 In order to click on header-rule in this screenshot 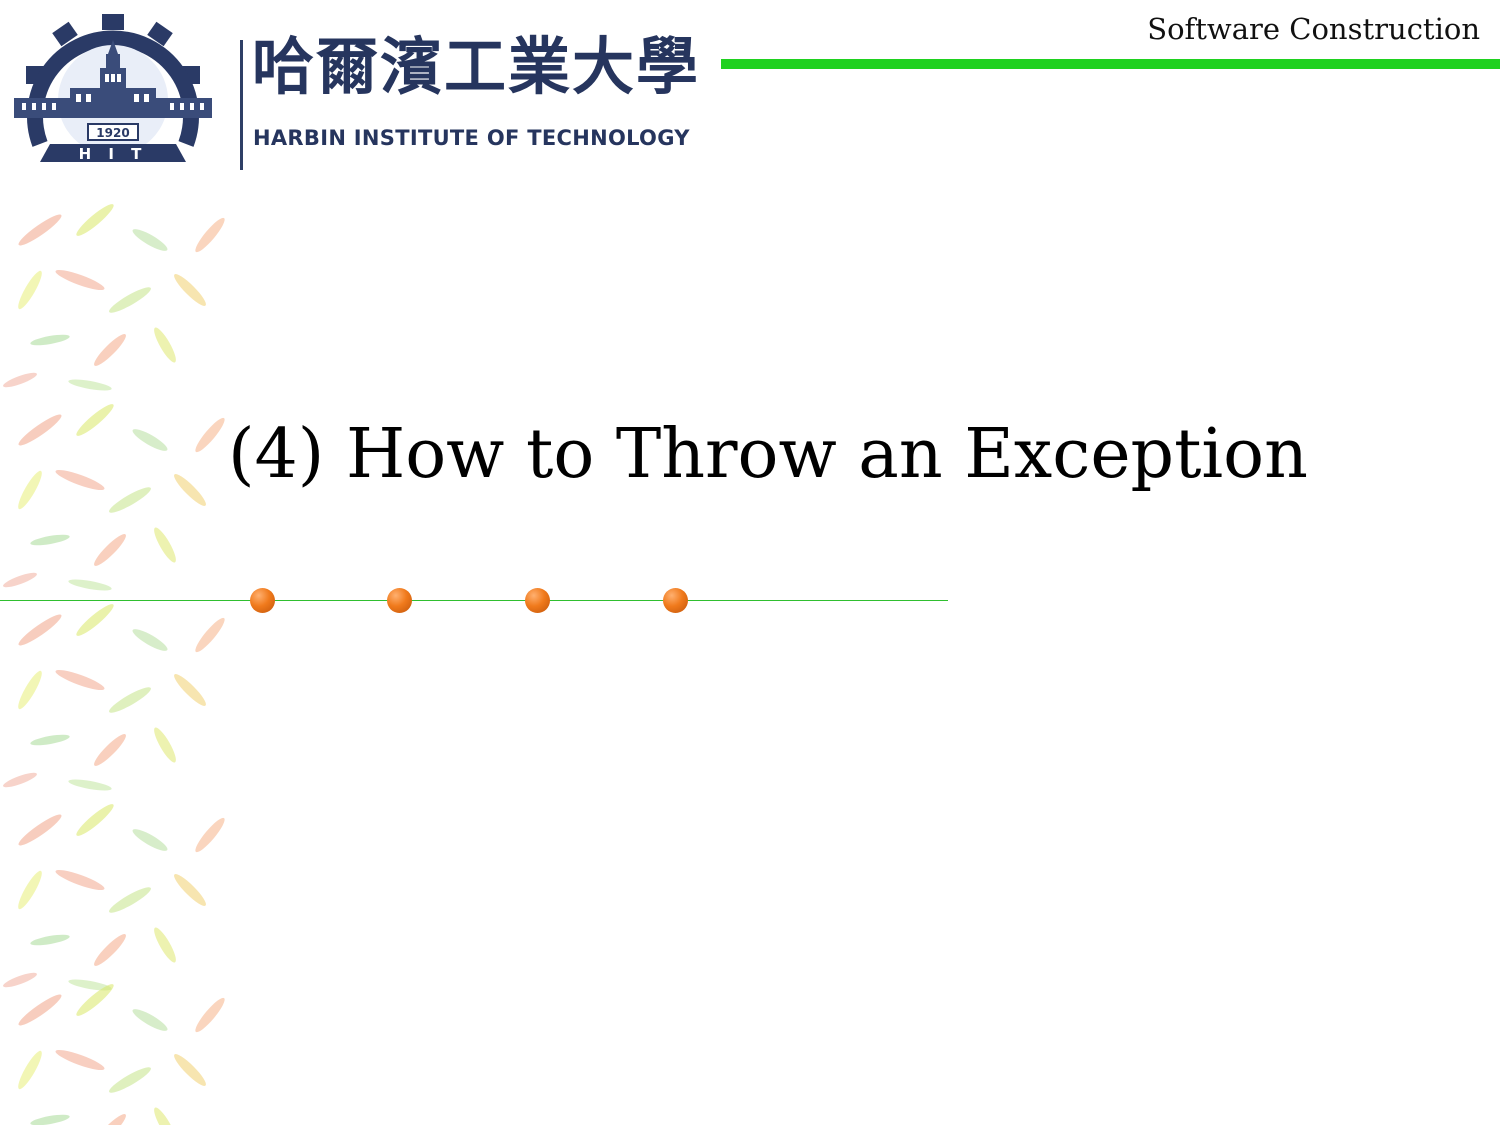, I will do `click(1110, 64)`.